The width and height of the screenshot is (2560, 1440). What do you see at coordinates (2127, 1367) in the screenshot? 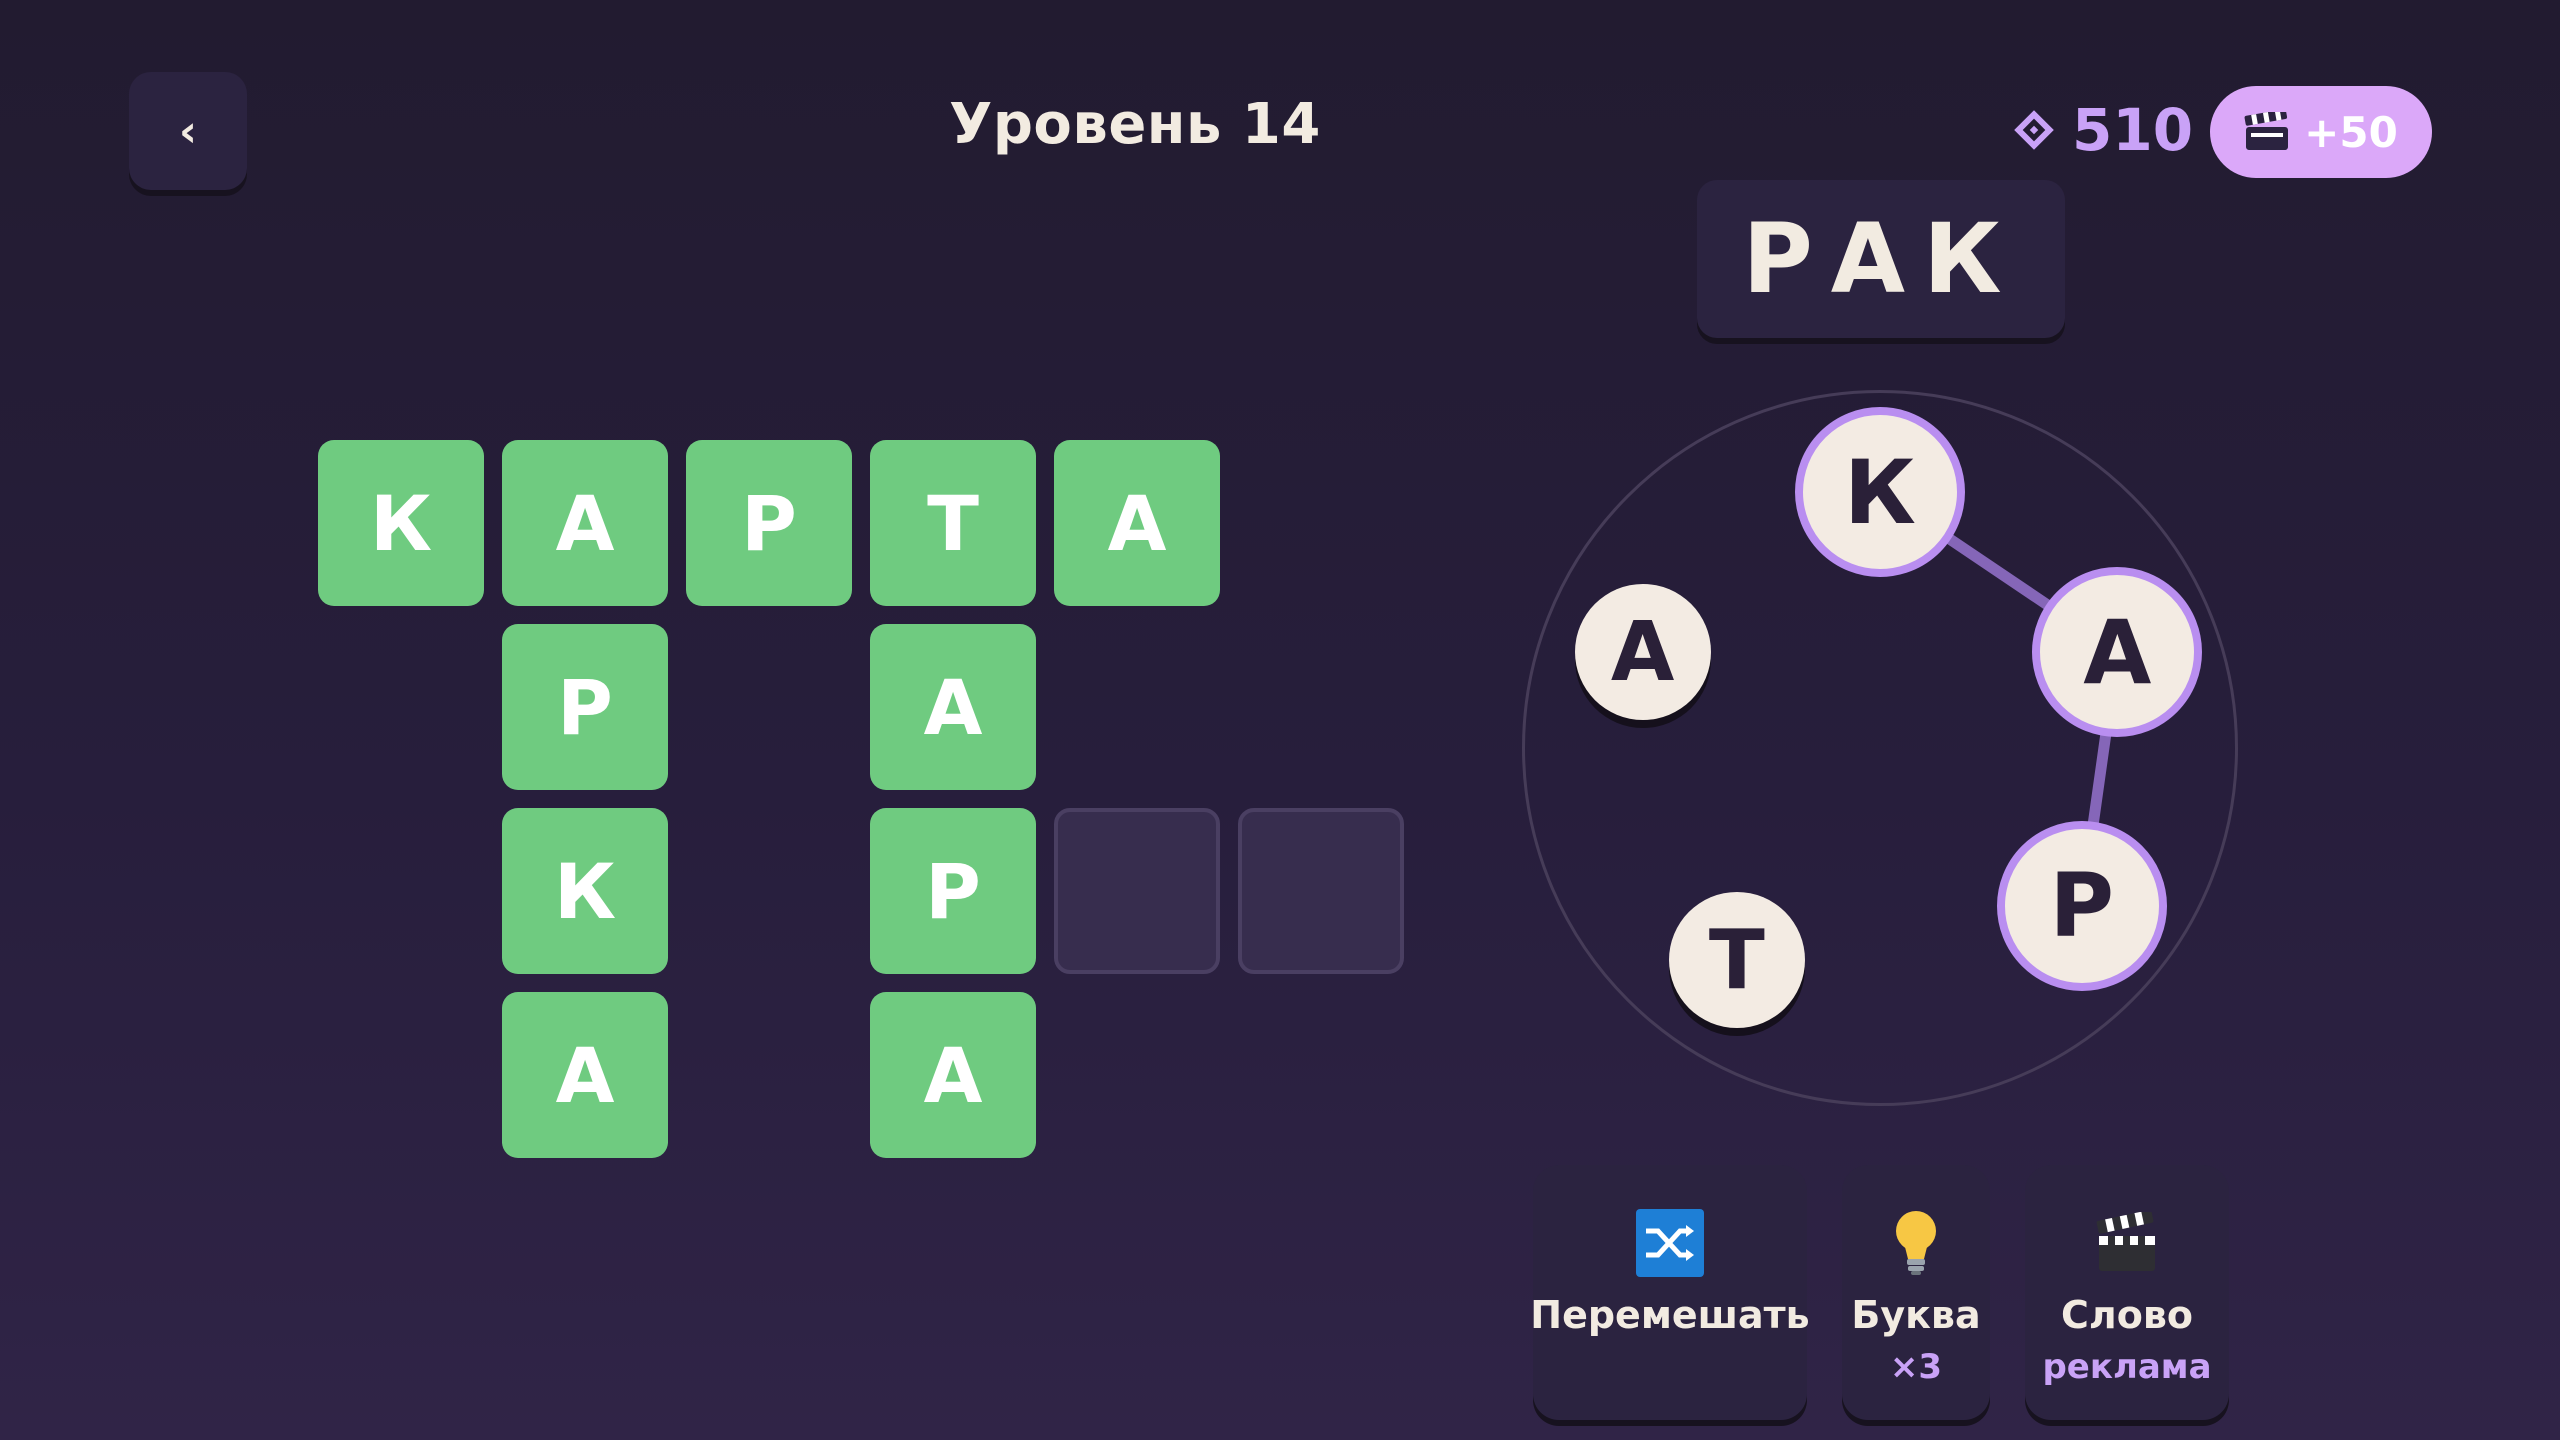
I see `reveal-word-ad-label: реклама` at bounding box center [2127, 1367].